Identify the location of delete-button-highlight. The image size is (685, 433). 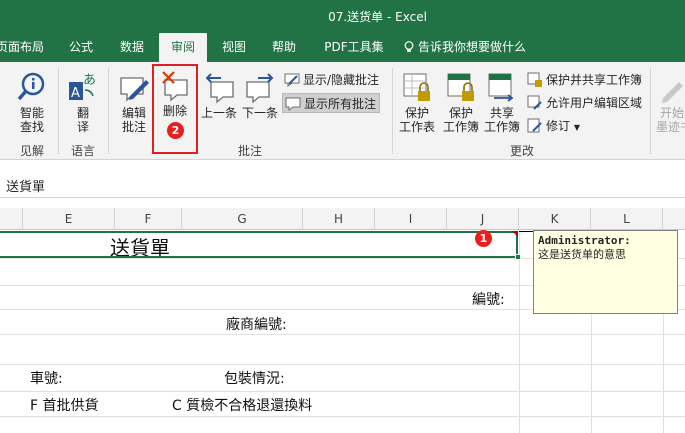
(175, 109).